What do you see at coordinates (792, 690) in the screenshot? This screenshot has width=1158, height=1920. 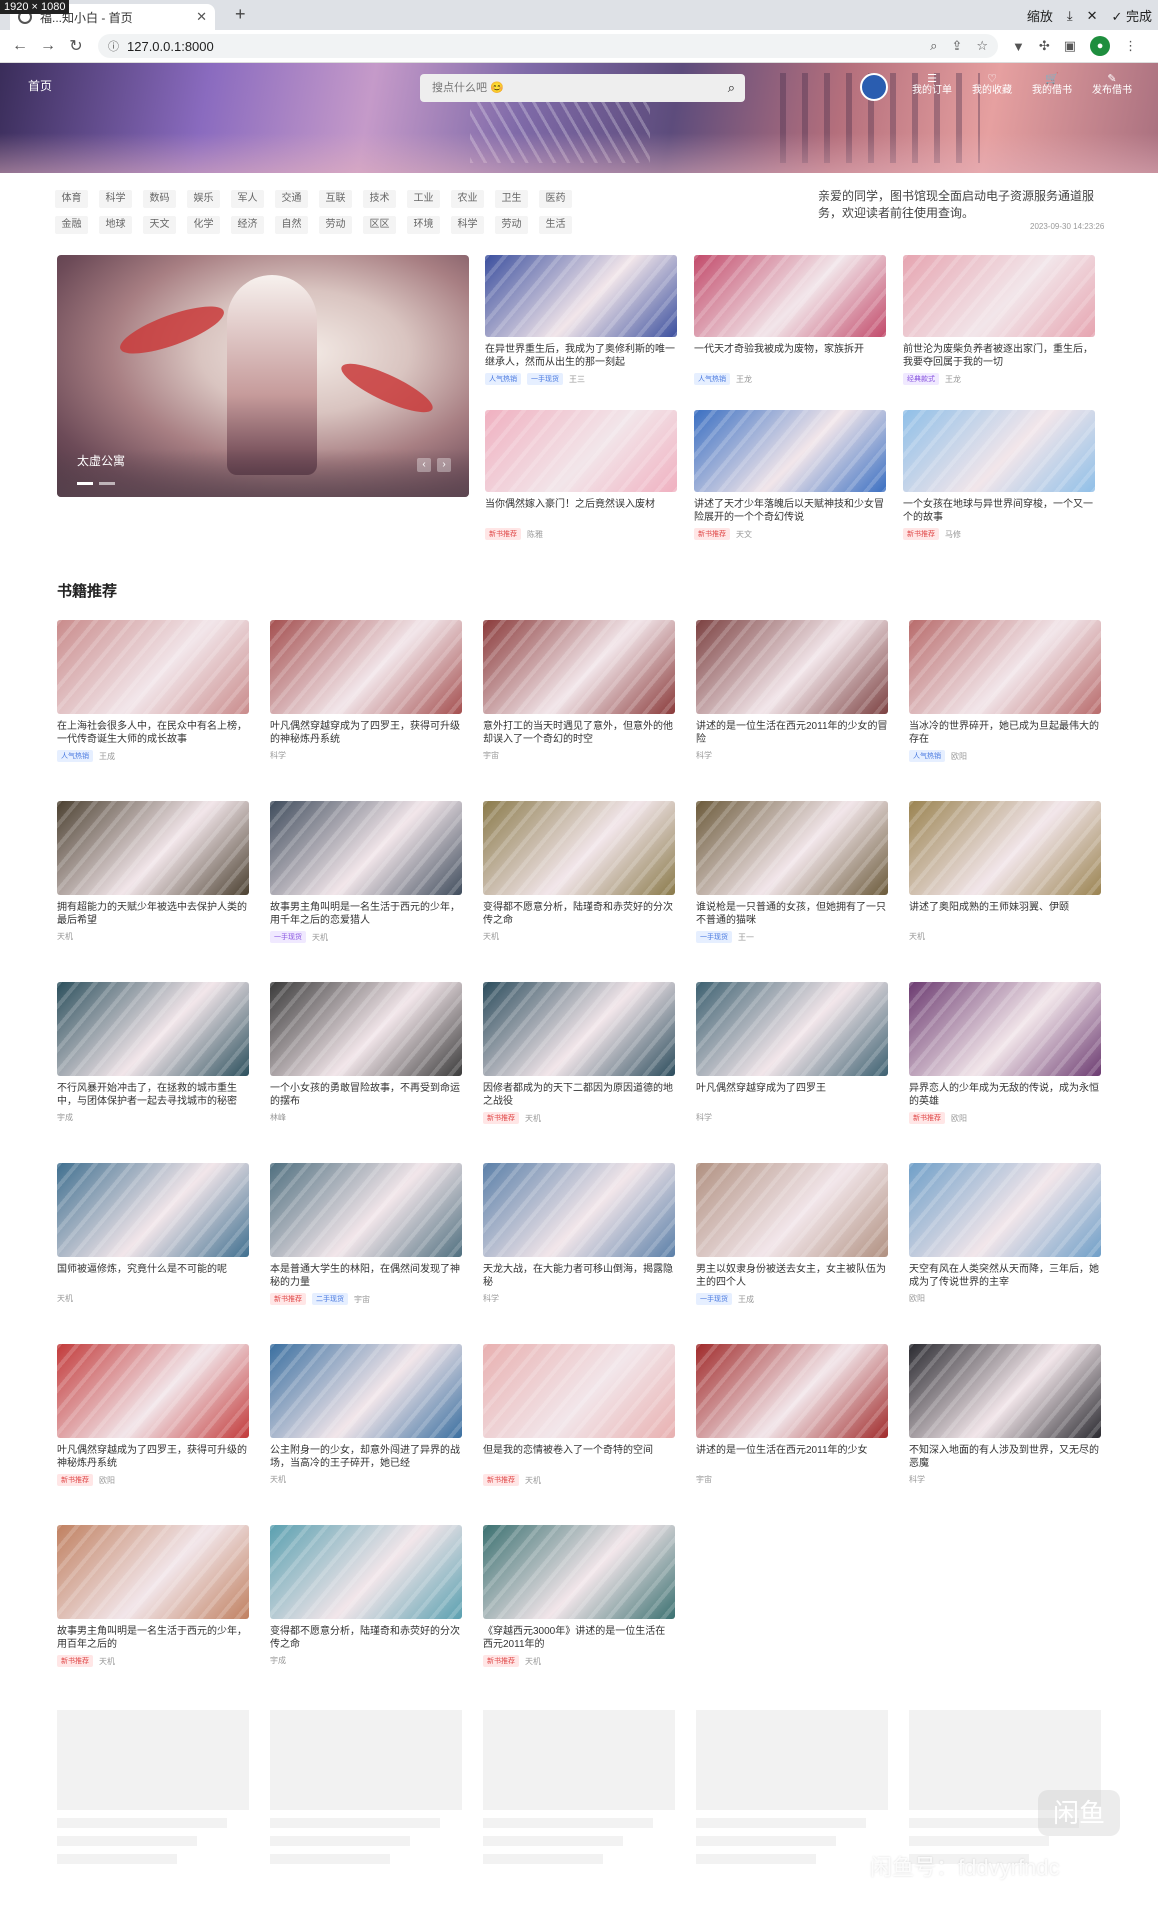 I see `book-card: 讲述的是一位生活在西元2011年的少女的冒险 科学` at bounding box center [792, 690].